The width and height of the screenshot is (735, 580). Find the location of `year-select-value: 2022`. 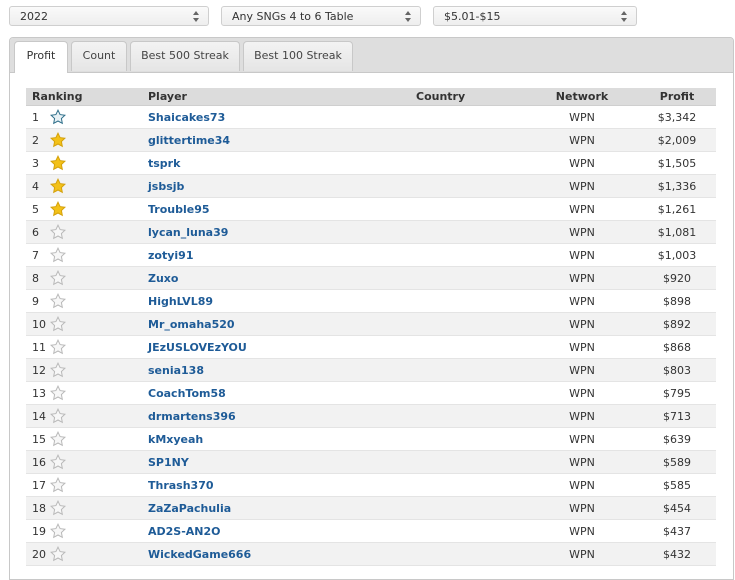

year-select-value: 2022 is located at coordinates (34, 16).